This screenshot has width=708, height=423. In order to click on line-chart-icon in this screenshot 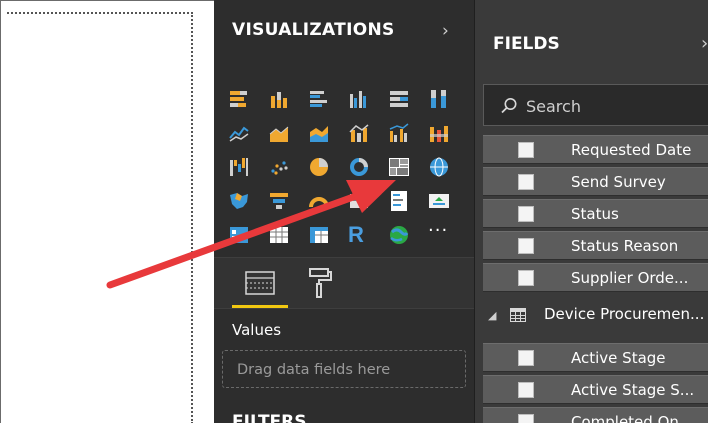, I will do `click(239, 133)`.